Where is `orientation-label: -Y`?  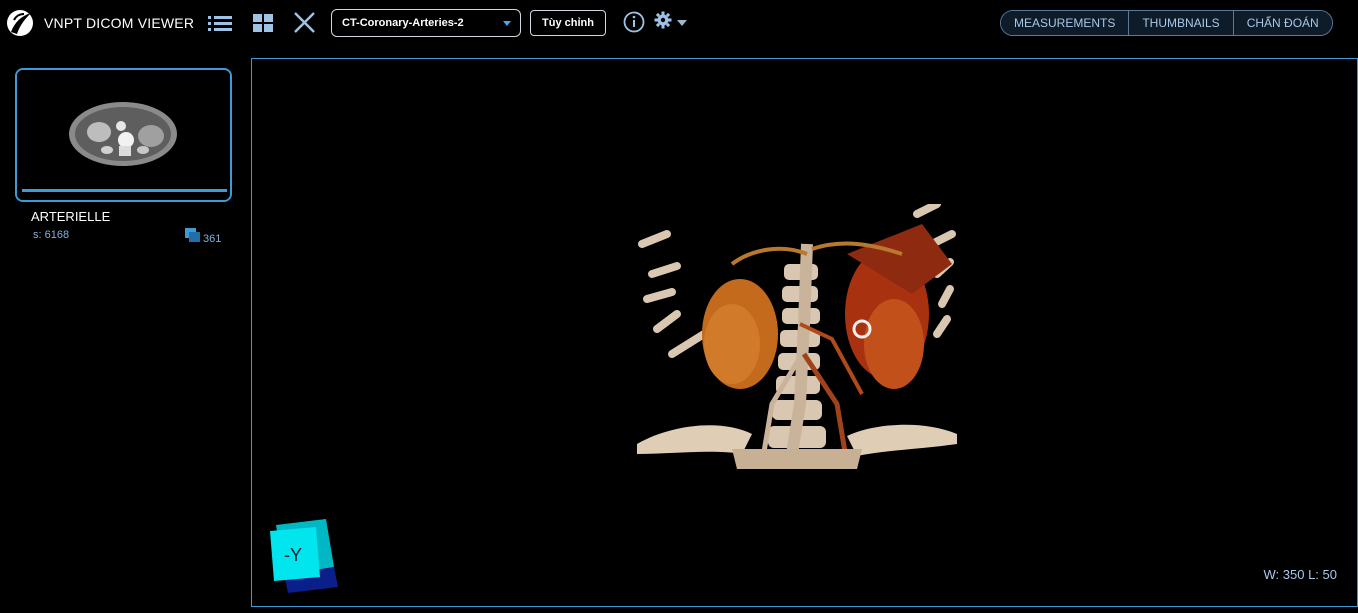 orientation-label: -Y is located at coordinates (293, 555).